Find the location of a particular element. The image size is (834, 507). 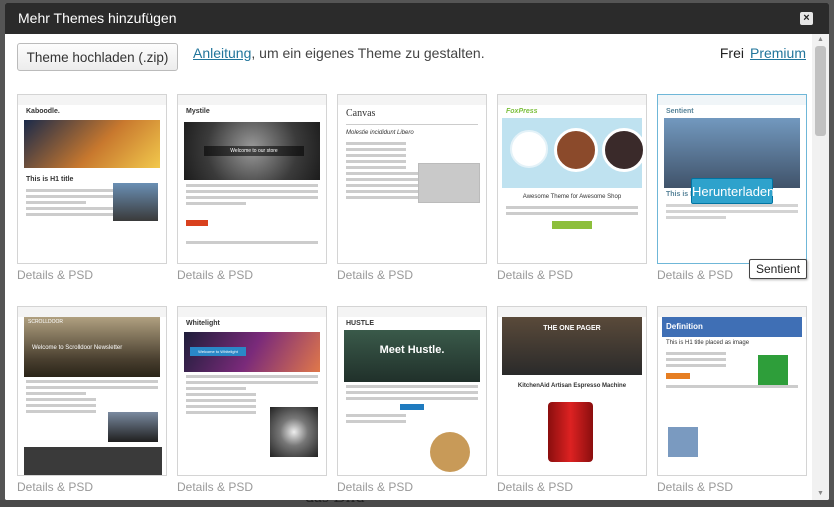

thumb-logo: Canvas is located at coordinates (361, 113).